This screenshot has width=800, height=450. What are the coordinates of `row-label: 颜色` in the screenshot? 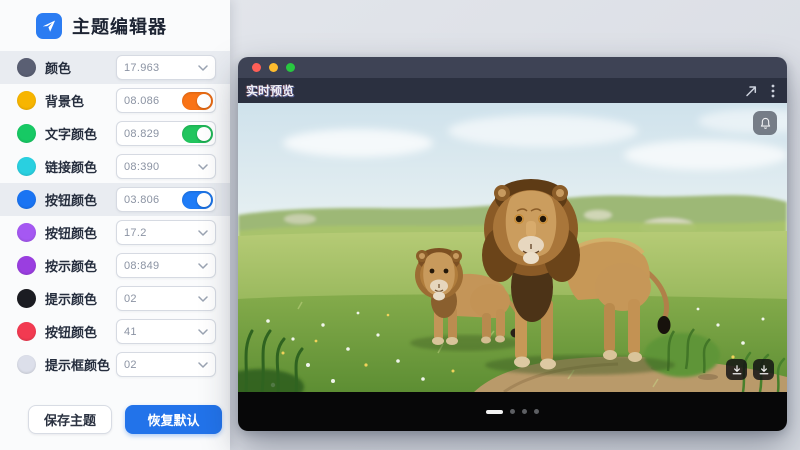 It's located at (58, 68).